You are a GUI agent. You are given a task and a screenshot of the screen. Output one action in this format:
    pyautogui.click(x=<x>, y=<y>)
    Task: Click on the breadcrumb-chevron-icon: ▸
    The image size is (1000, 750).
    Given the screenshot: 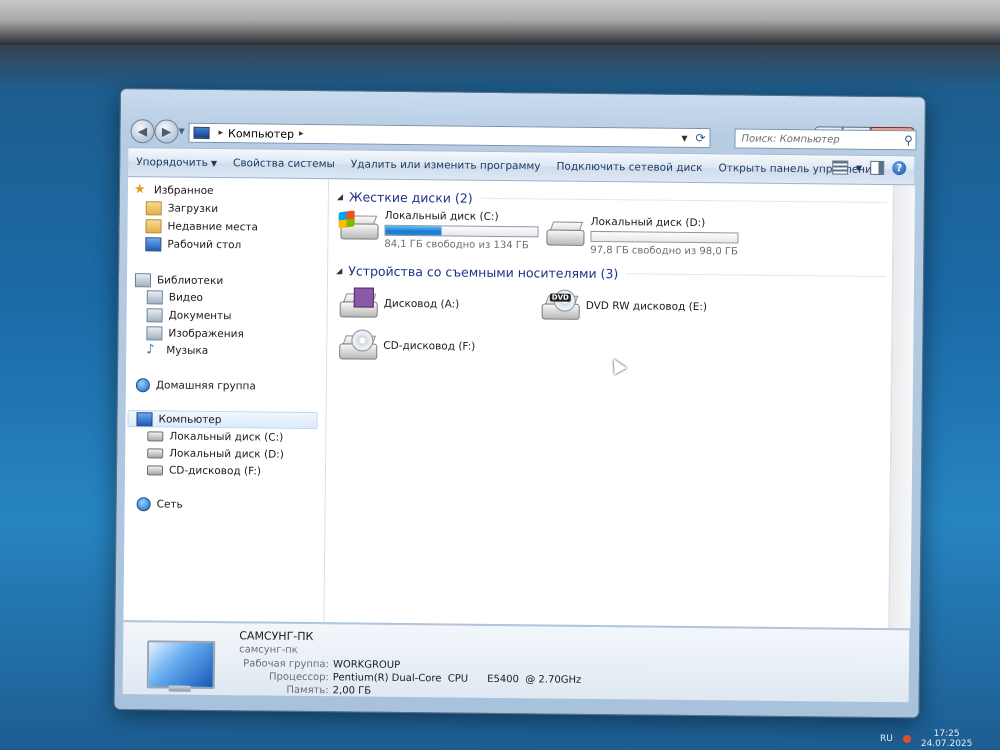 What is the action you would take?
    pyautogui.click(x=301, y=134)
    